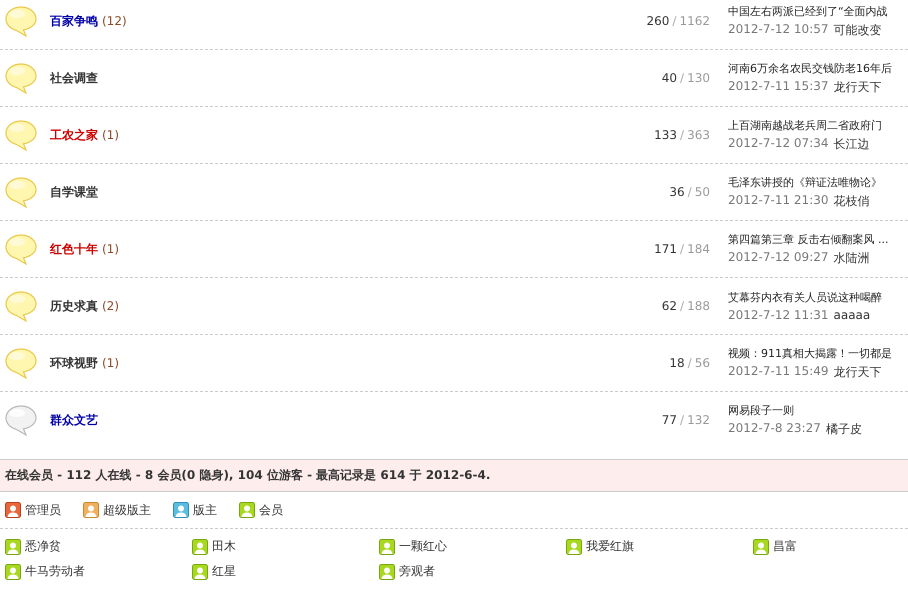  What do you see at coordinates (778, 258) in the screenshot?
I see `post-time: 2012-7-12 09:27` at bounding box center [778, 258].